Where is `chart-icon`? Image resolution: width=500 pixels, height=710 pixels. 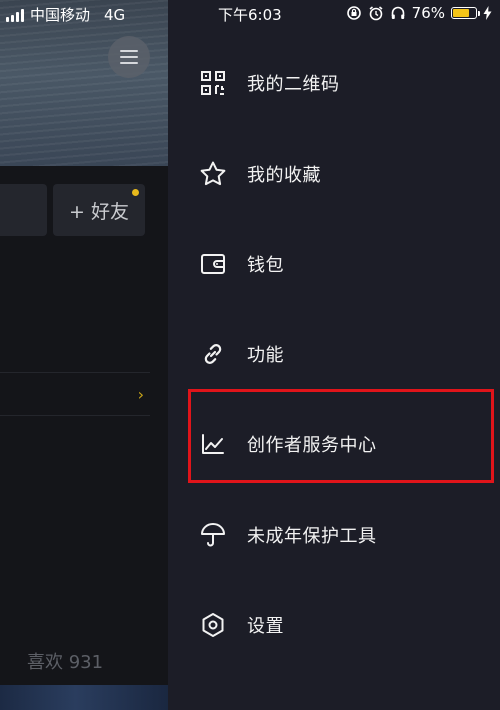
chart-icon is located at coordinates (213, 444).